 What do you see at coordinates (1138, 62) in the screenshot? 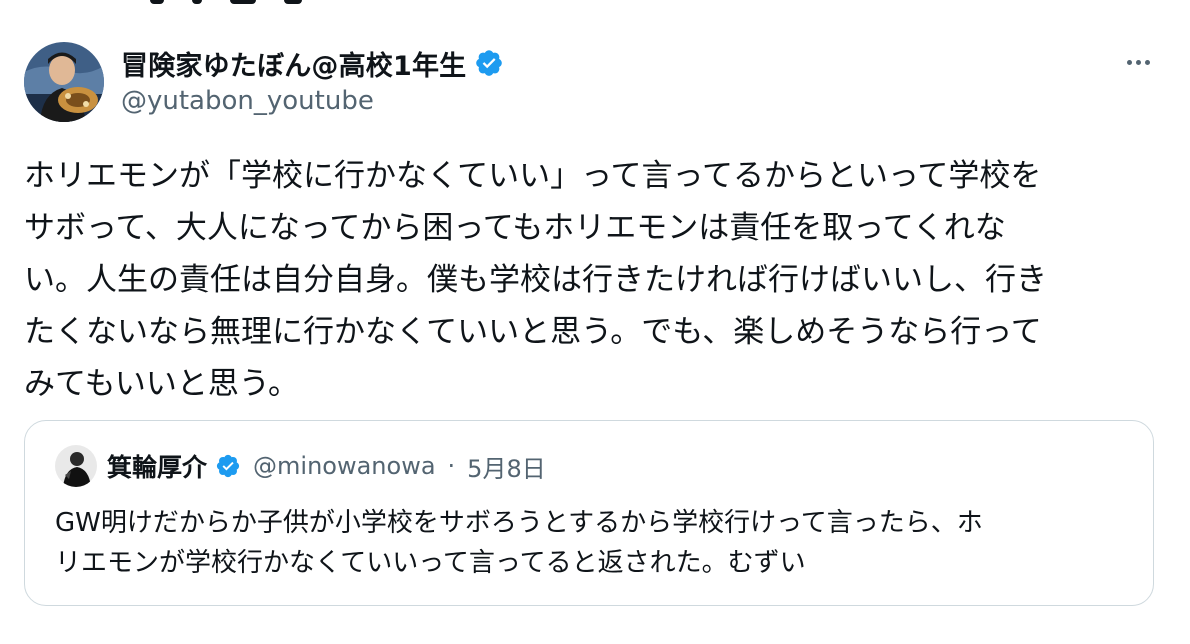
I see `more-options-icon` at bounding box center [1138, 62].